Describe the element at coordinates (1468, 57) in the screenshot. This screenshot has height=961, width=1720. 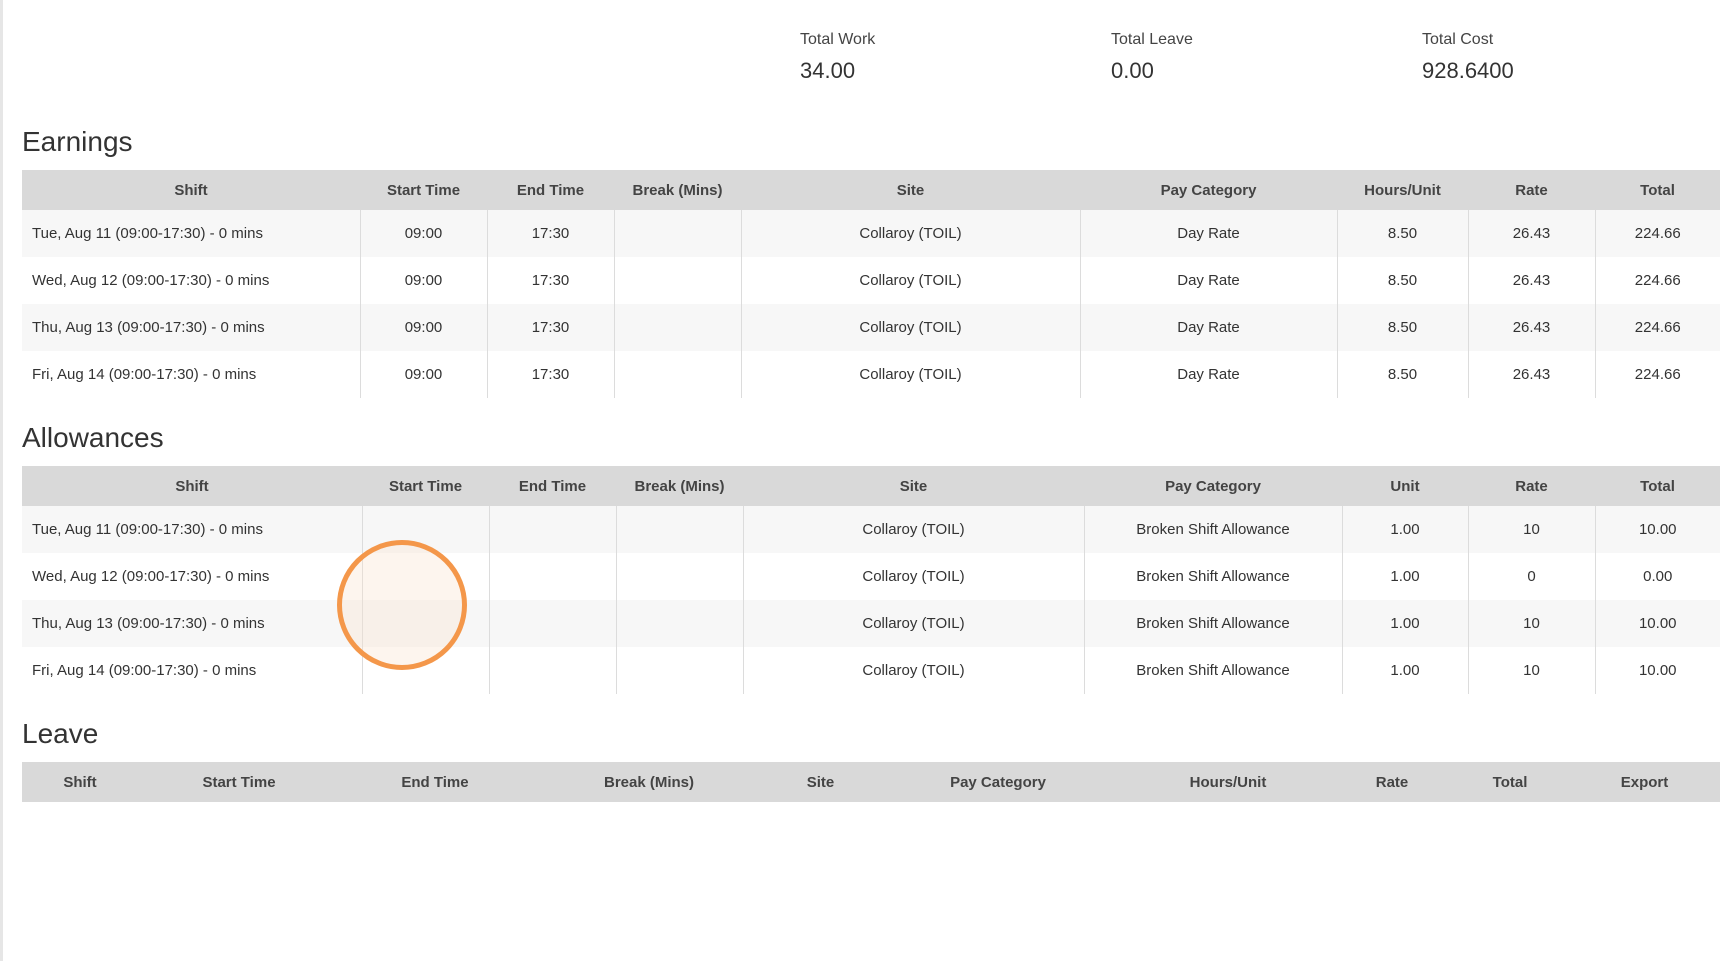
I see `total-cost: Total Cost 928.6400` at that location.